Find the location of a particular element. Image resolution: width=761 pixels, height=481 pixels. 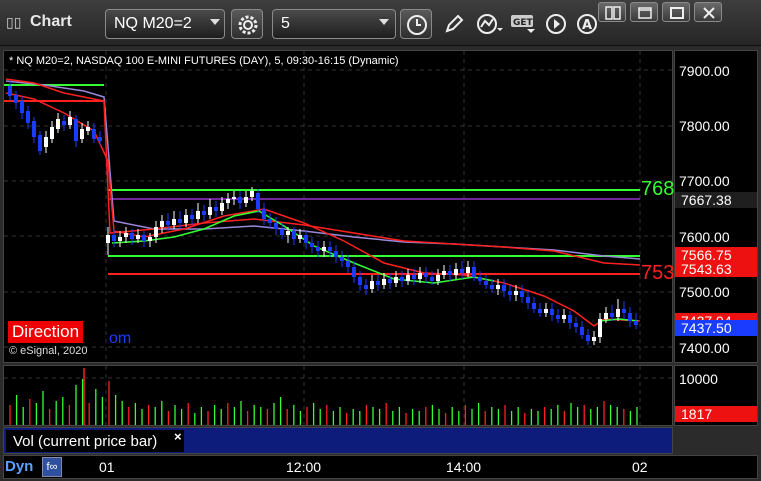

dynamic-label: Dyn is located at coordinates (19, 466).